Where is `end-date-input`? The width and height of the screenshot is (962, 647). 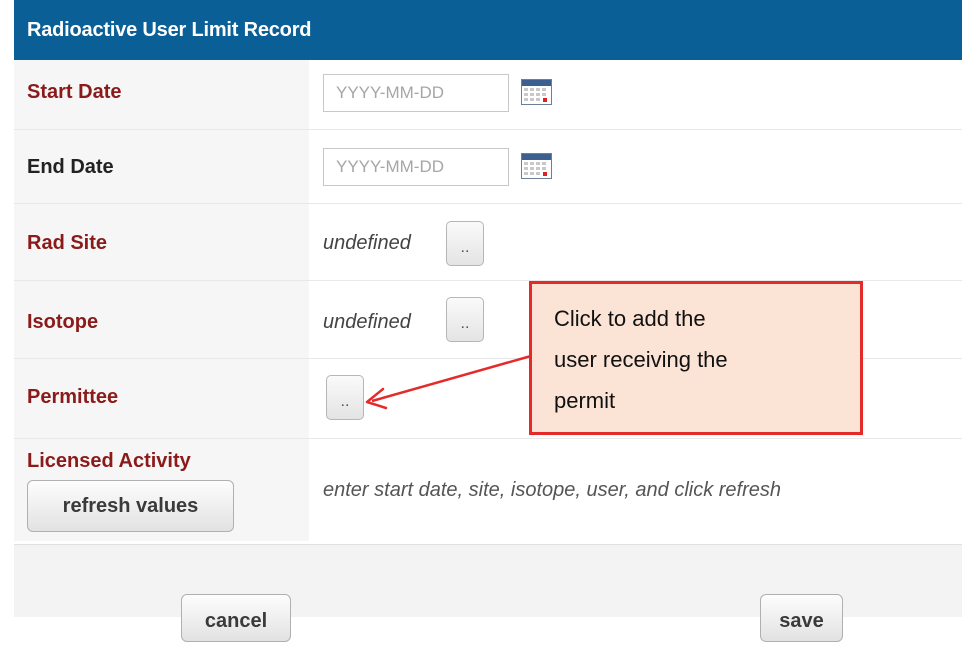 end-date-input is located at coordinates (416, 167).